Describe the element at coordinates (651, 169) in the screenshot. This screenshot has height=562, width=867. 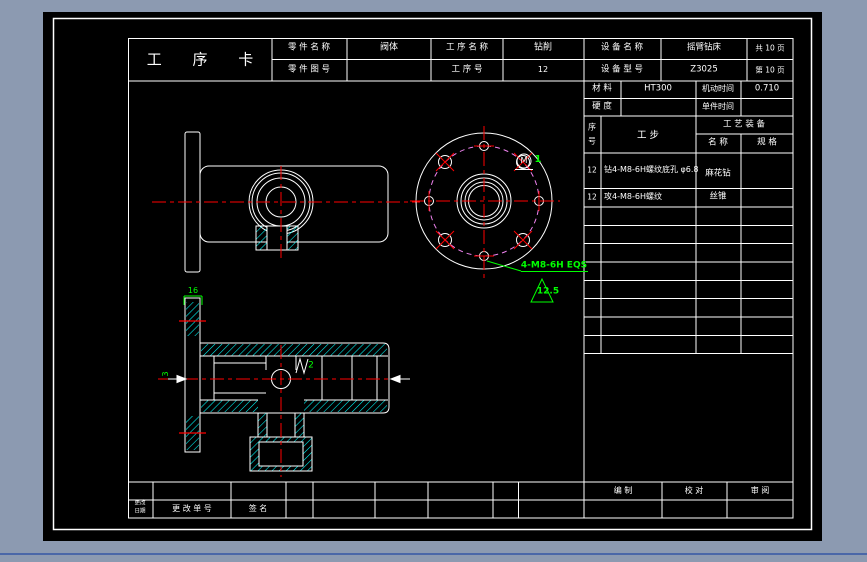
I see `step-row-desc: 钻4-M8-6H螺纹底孔 φ6.8` at that location.